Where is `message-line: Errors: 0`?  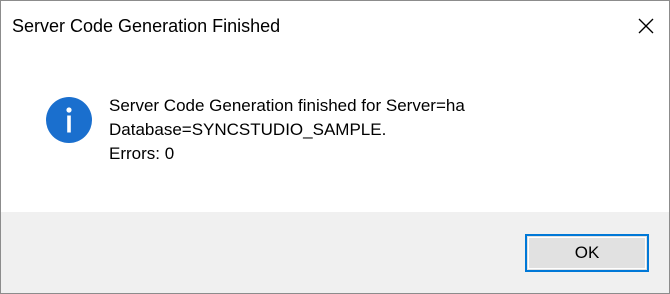
message-line: Errors: 0 is located at coordinates (142, 153).